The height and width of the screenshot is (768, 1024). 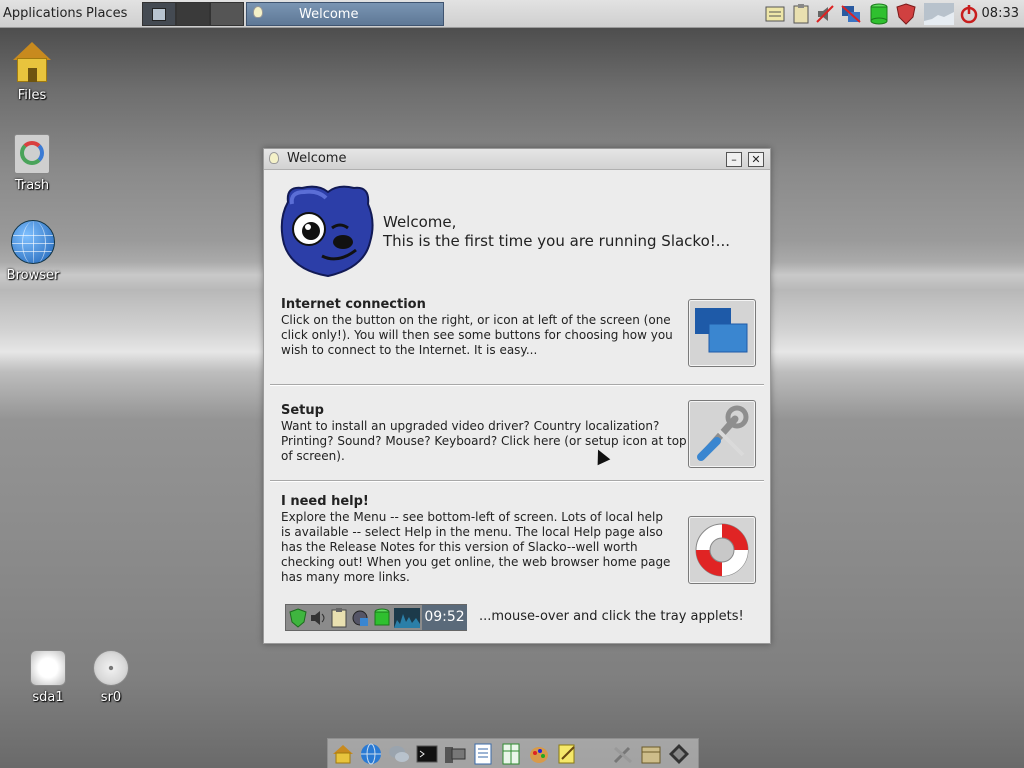 I want to click on network-disconnected-icon, so click(x=851, y=14).